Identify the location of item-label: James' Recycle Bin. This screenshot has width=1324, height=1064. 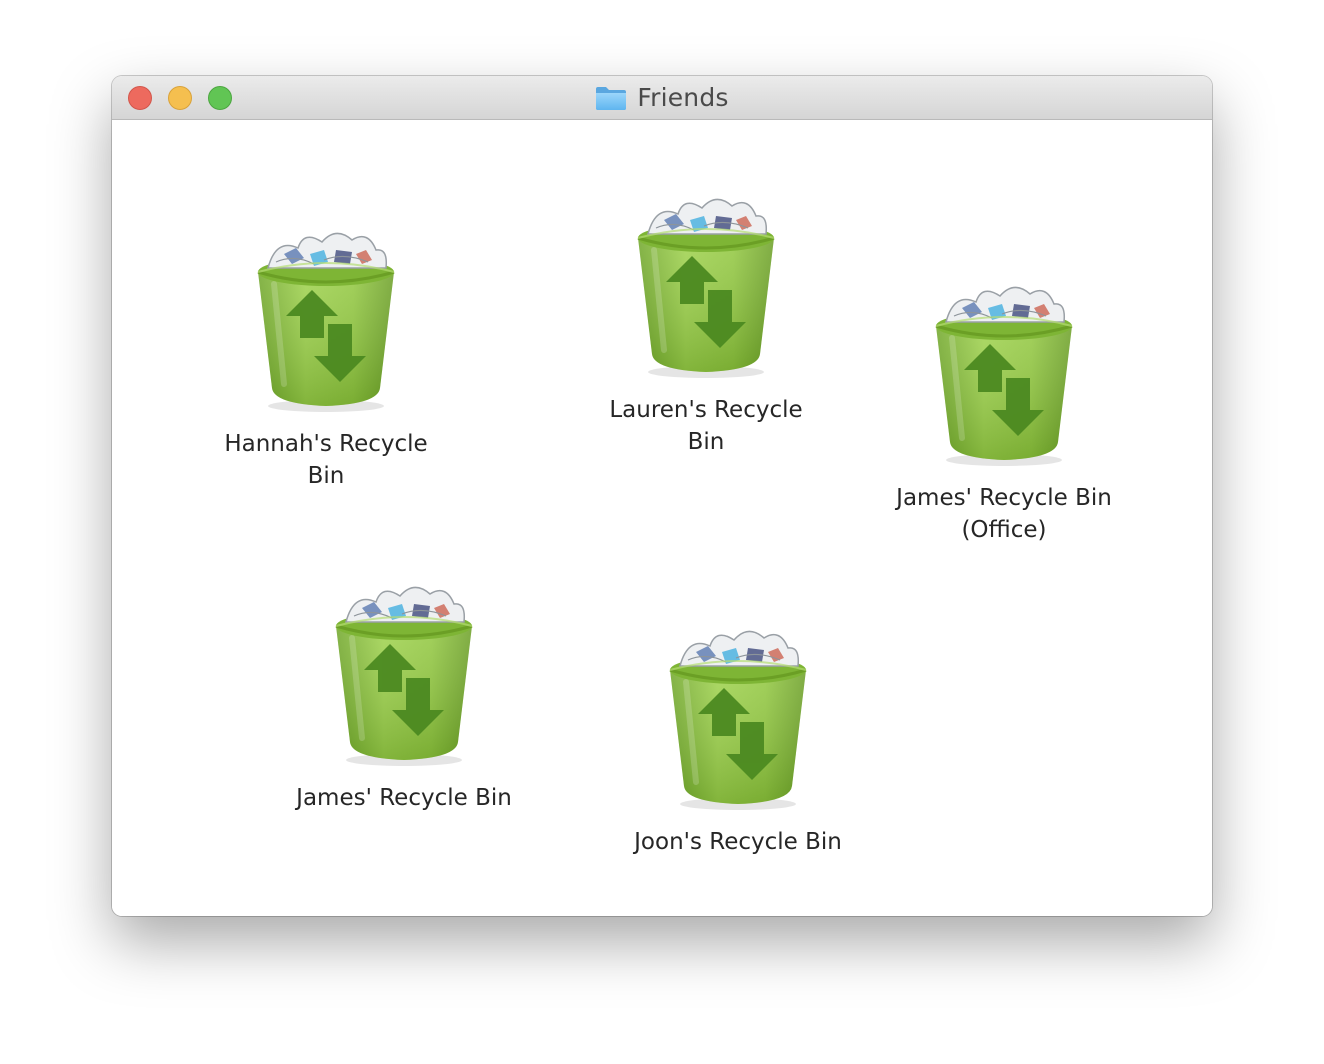
(404, 798).